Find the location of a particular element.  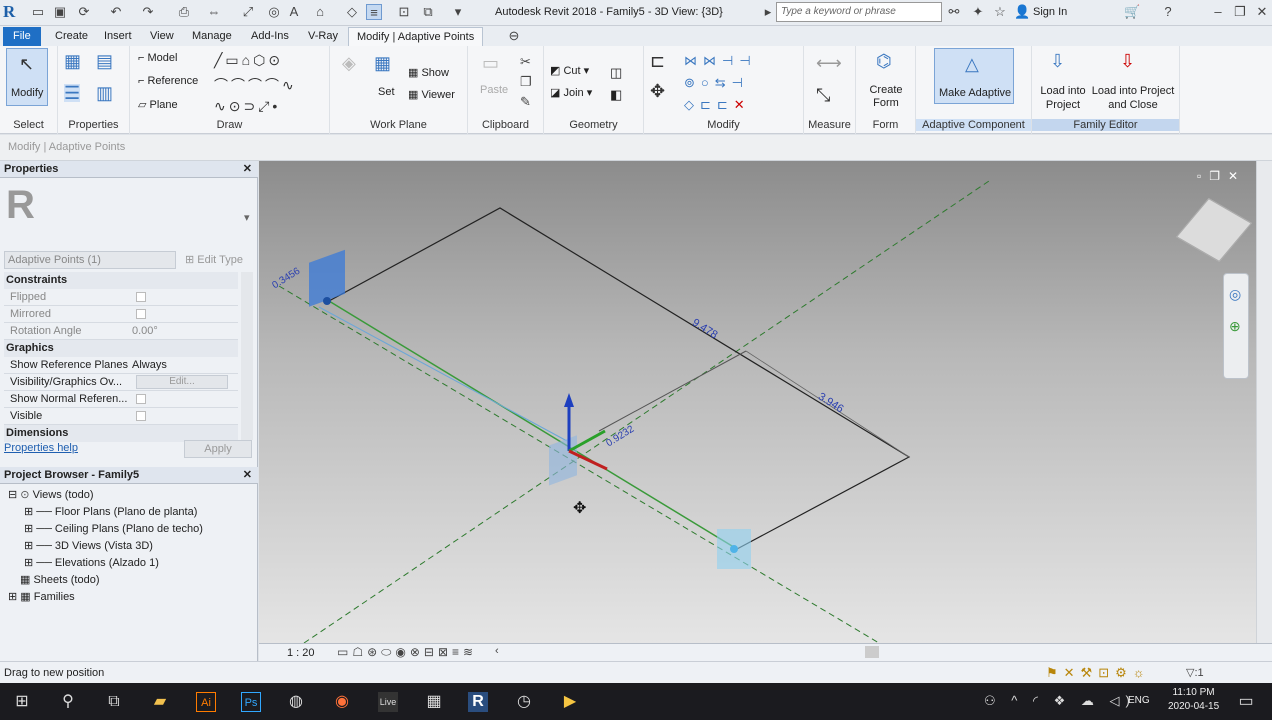

clock: 11:10 PM 2020-04-15 is located at coordinates (1193, 699).